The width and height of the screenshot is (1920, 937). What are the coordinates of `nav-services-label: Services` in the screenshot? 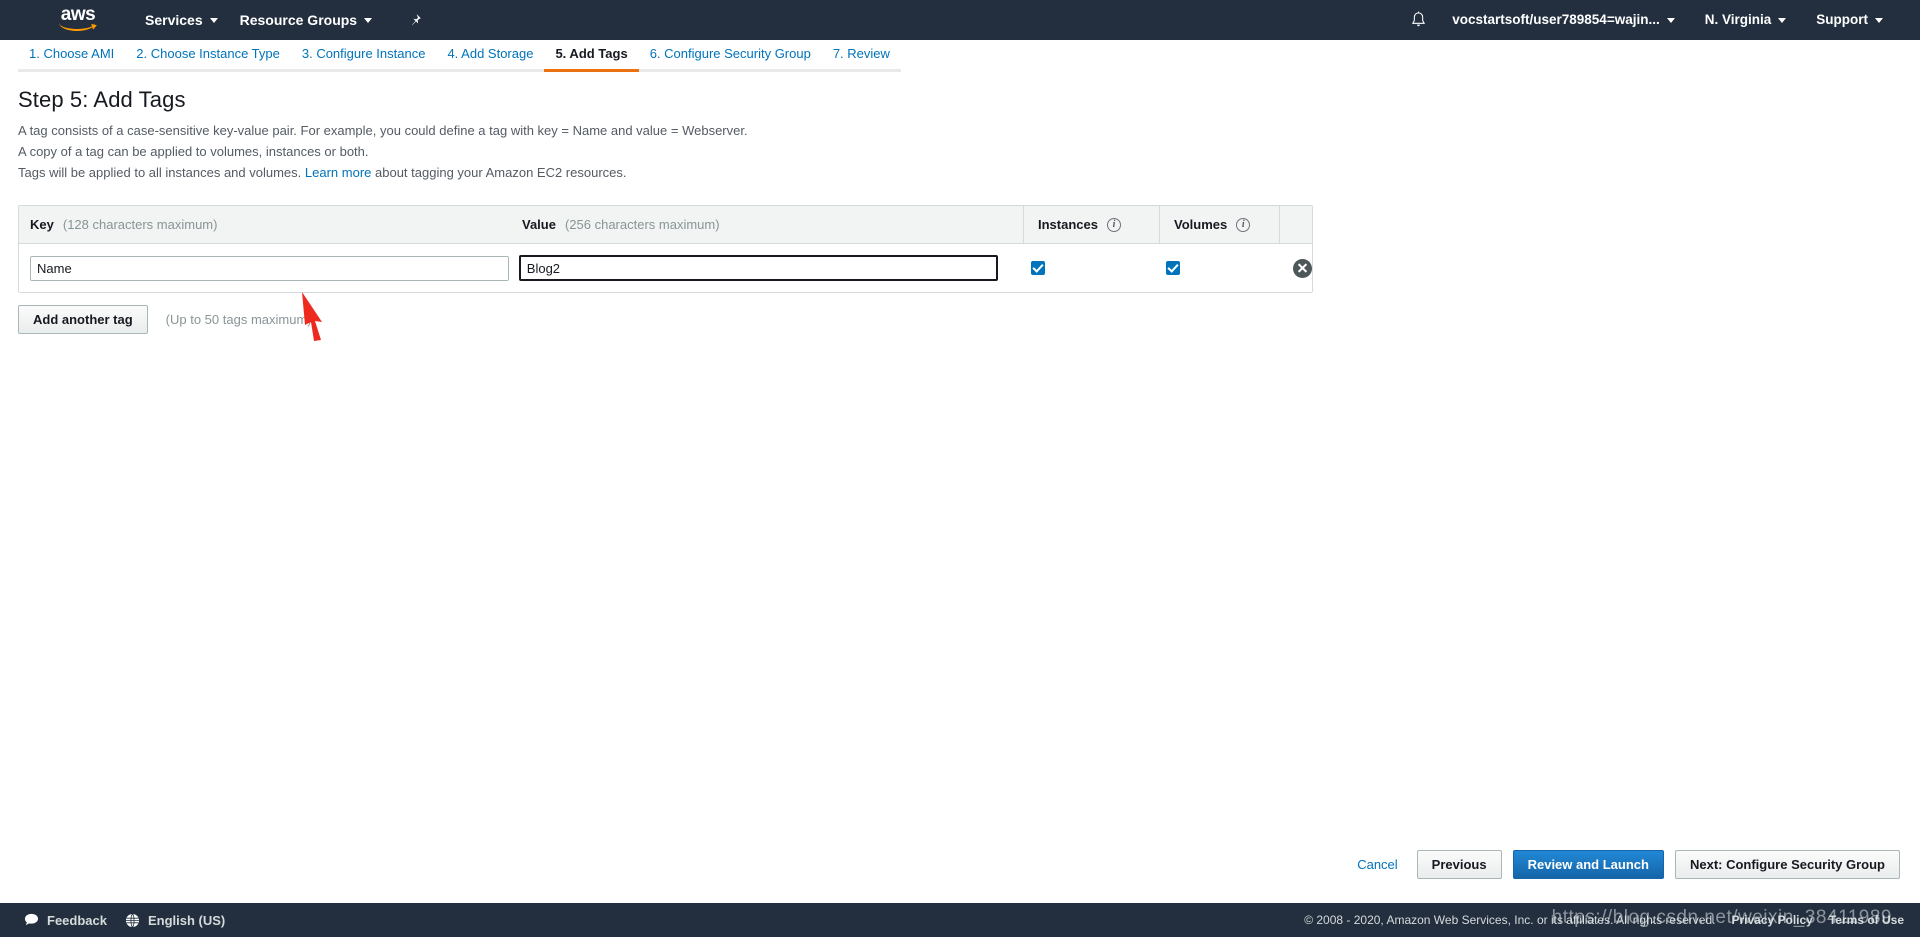 It's located at (174, 20).